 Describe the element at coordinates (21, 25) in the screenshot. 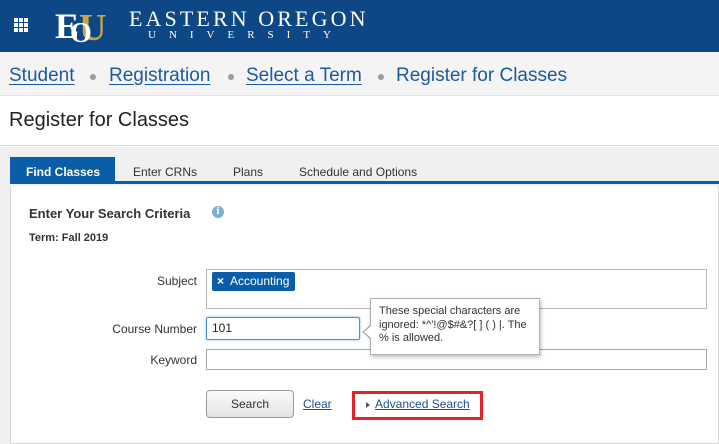

I see `grid-icon` at that location.